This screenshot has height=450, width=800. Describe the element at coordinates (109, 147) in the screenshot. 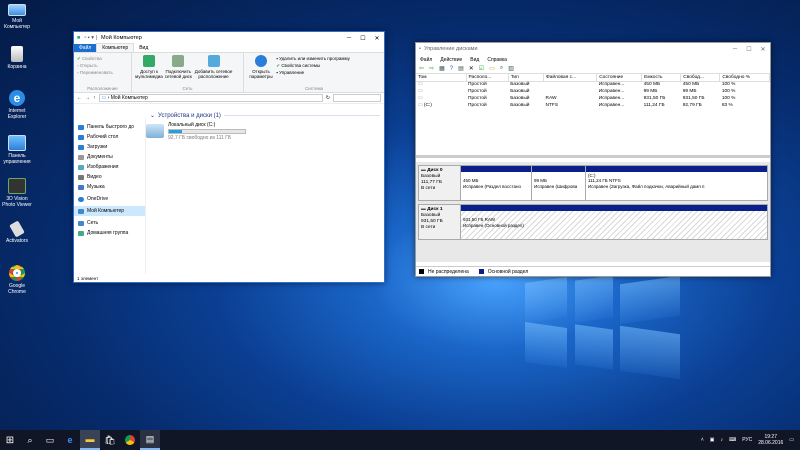

I see `nav-item-downloads: Загрузки` at that location.